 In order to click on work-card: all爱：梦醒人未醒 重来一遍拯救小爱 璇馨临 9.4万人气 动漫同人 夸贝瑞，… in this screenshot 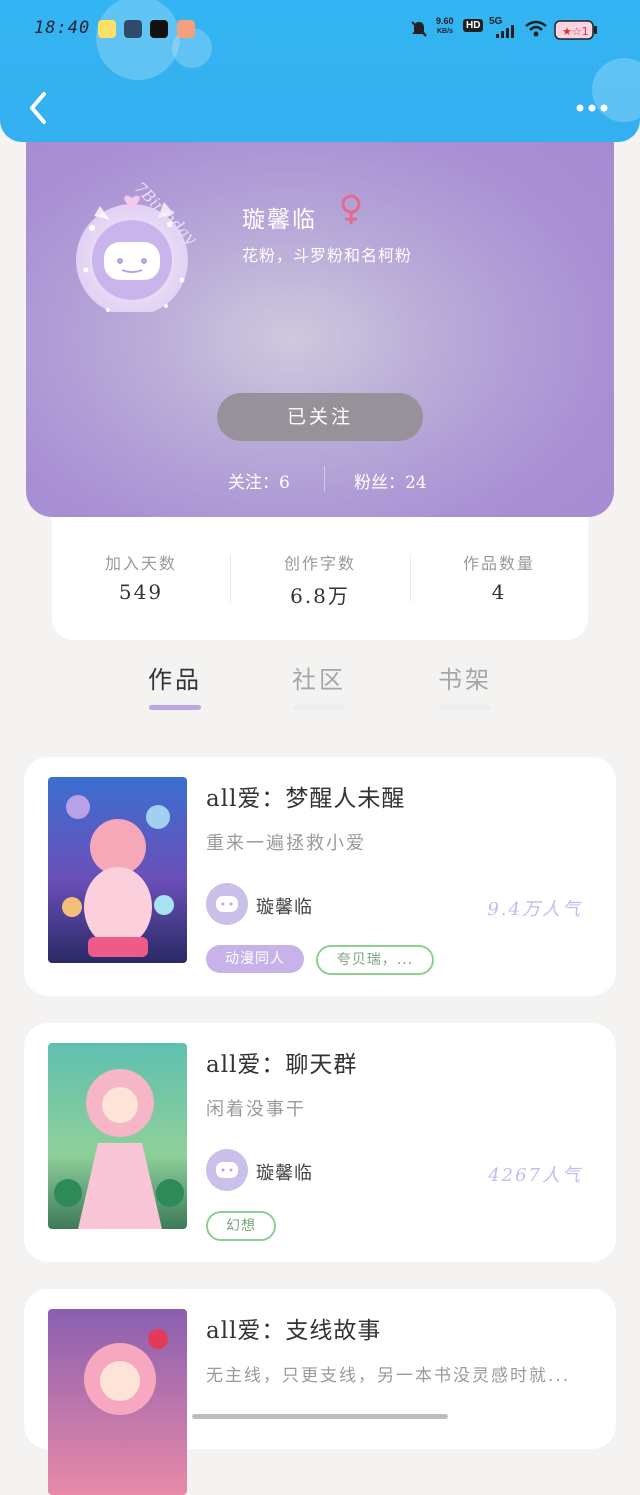, I will do `click(320, 876)`.